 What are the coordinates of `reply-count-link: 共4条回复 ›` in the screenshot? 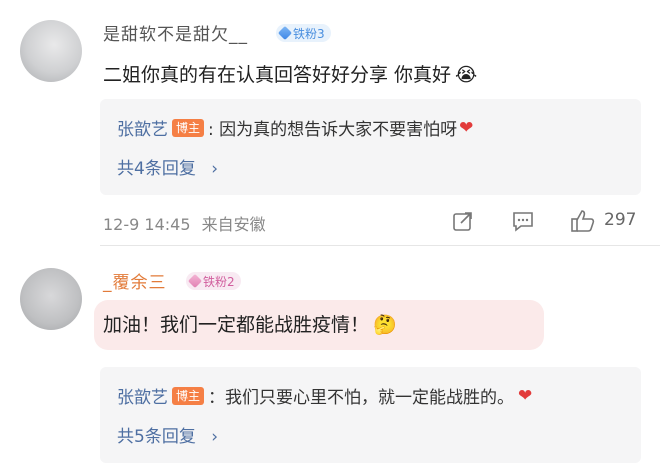 It's located at (167, 166).